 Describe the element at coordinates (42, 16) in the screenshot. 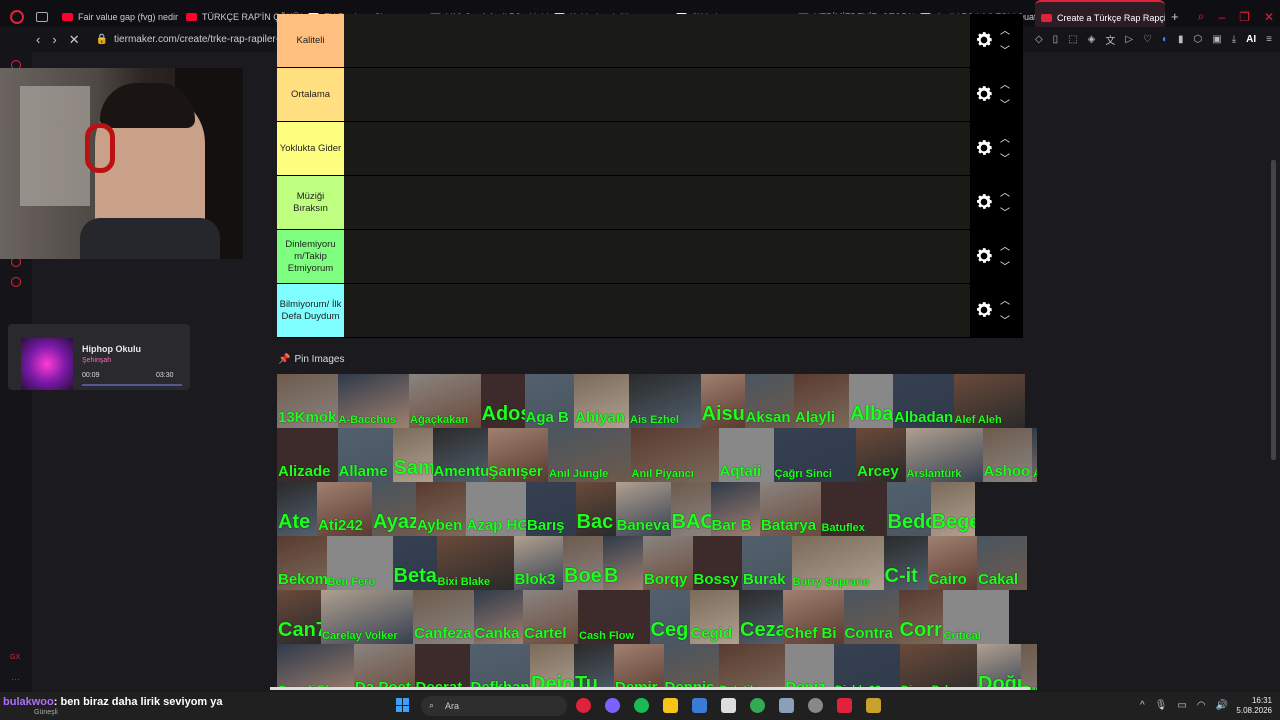

I see `tab-overview-icon` at that location.